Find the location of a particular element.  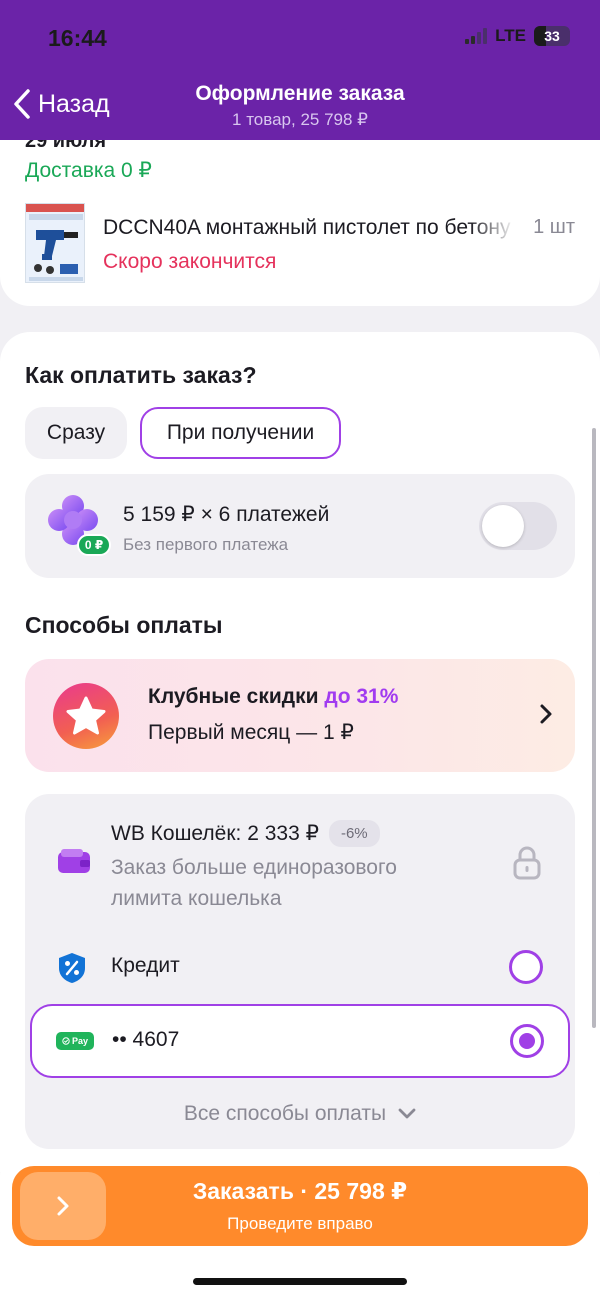

club-title: Клубные скидки до 31% is located at coordinates (273, 697).